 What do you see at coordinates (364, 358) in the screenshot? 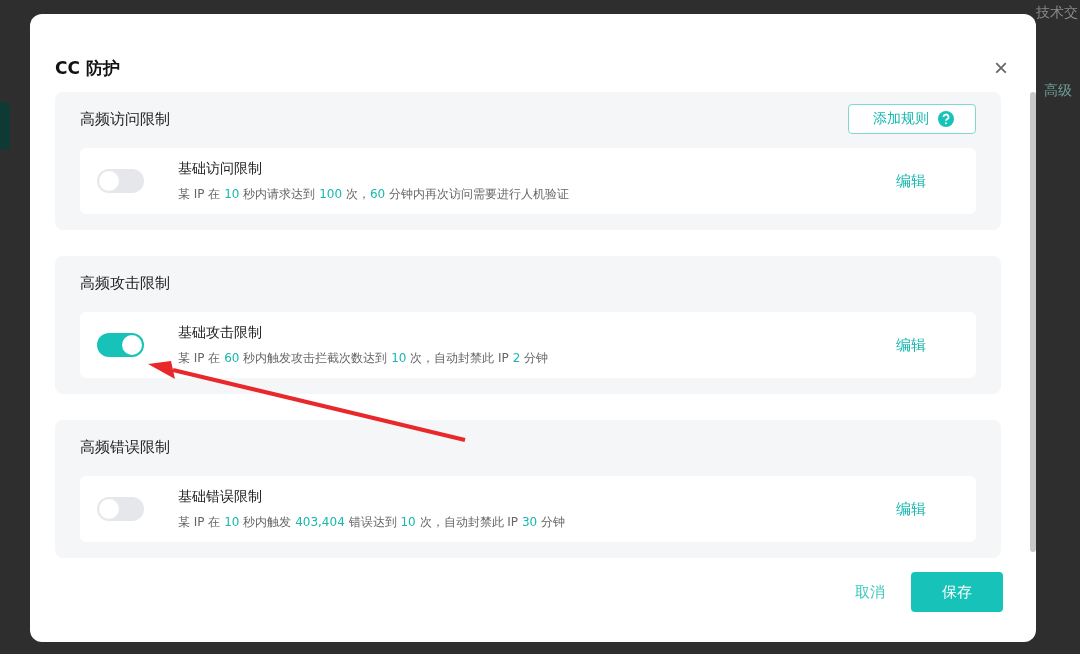
I see `rule-description: 某 IP 在 60 秒内触发攻击拦截次数达到 10 次，自动封禁此 IP 2 分钟` at bounding box center [364, 358].